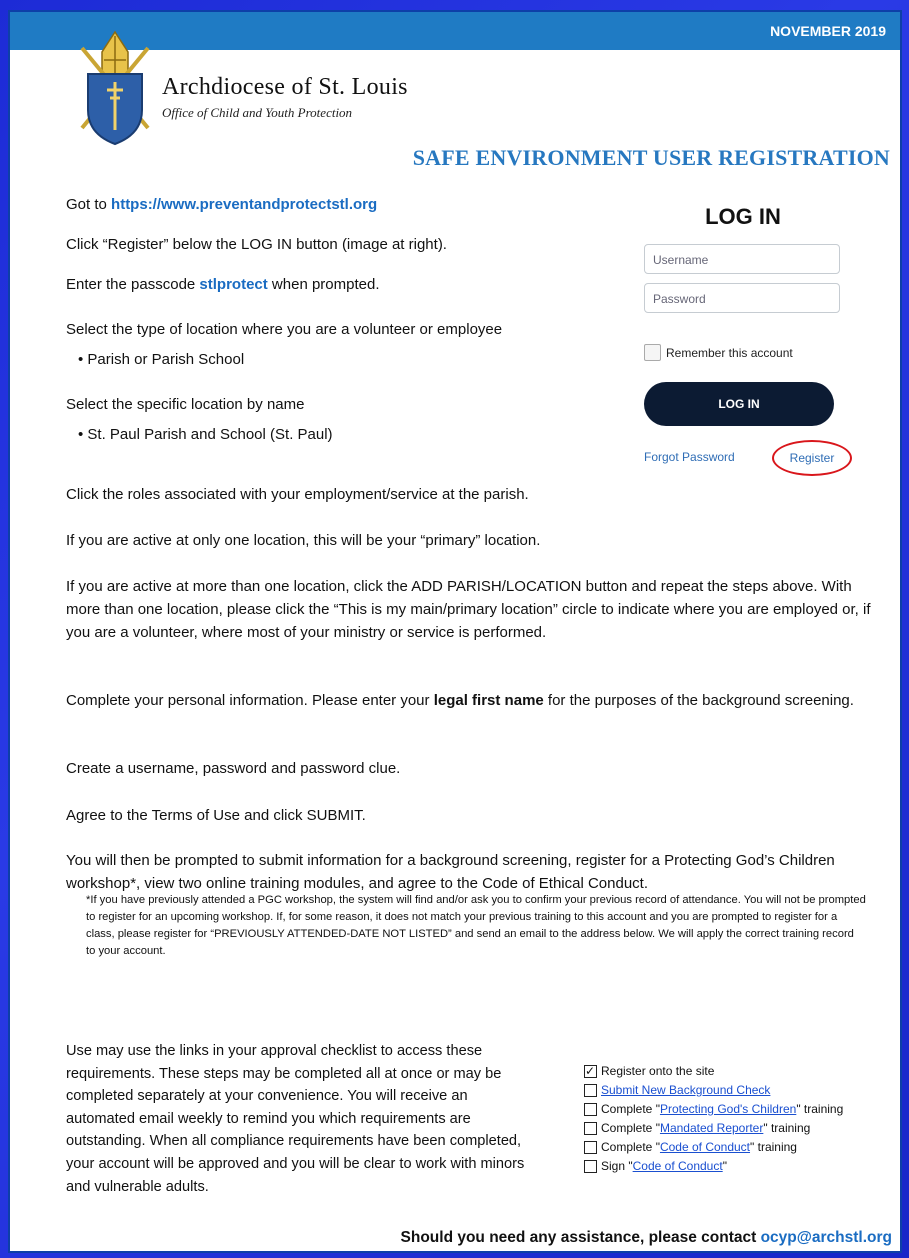  Describe the element at coordinates (323, 284) in the screenshot. I see `step-passcode-suffix: when prompted.` at that location.